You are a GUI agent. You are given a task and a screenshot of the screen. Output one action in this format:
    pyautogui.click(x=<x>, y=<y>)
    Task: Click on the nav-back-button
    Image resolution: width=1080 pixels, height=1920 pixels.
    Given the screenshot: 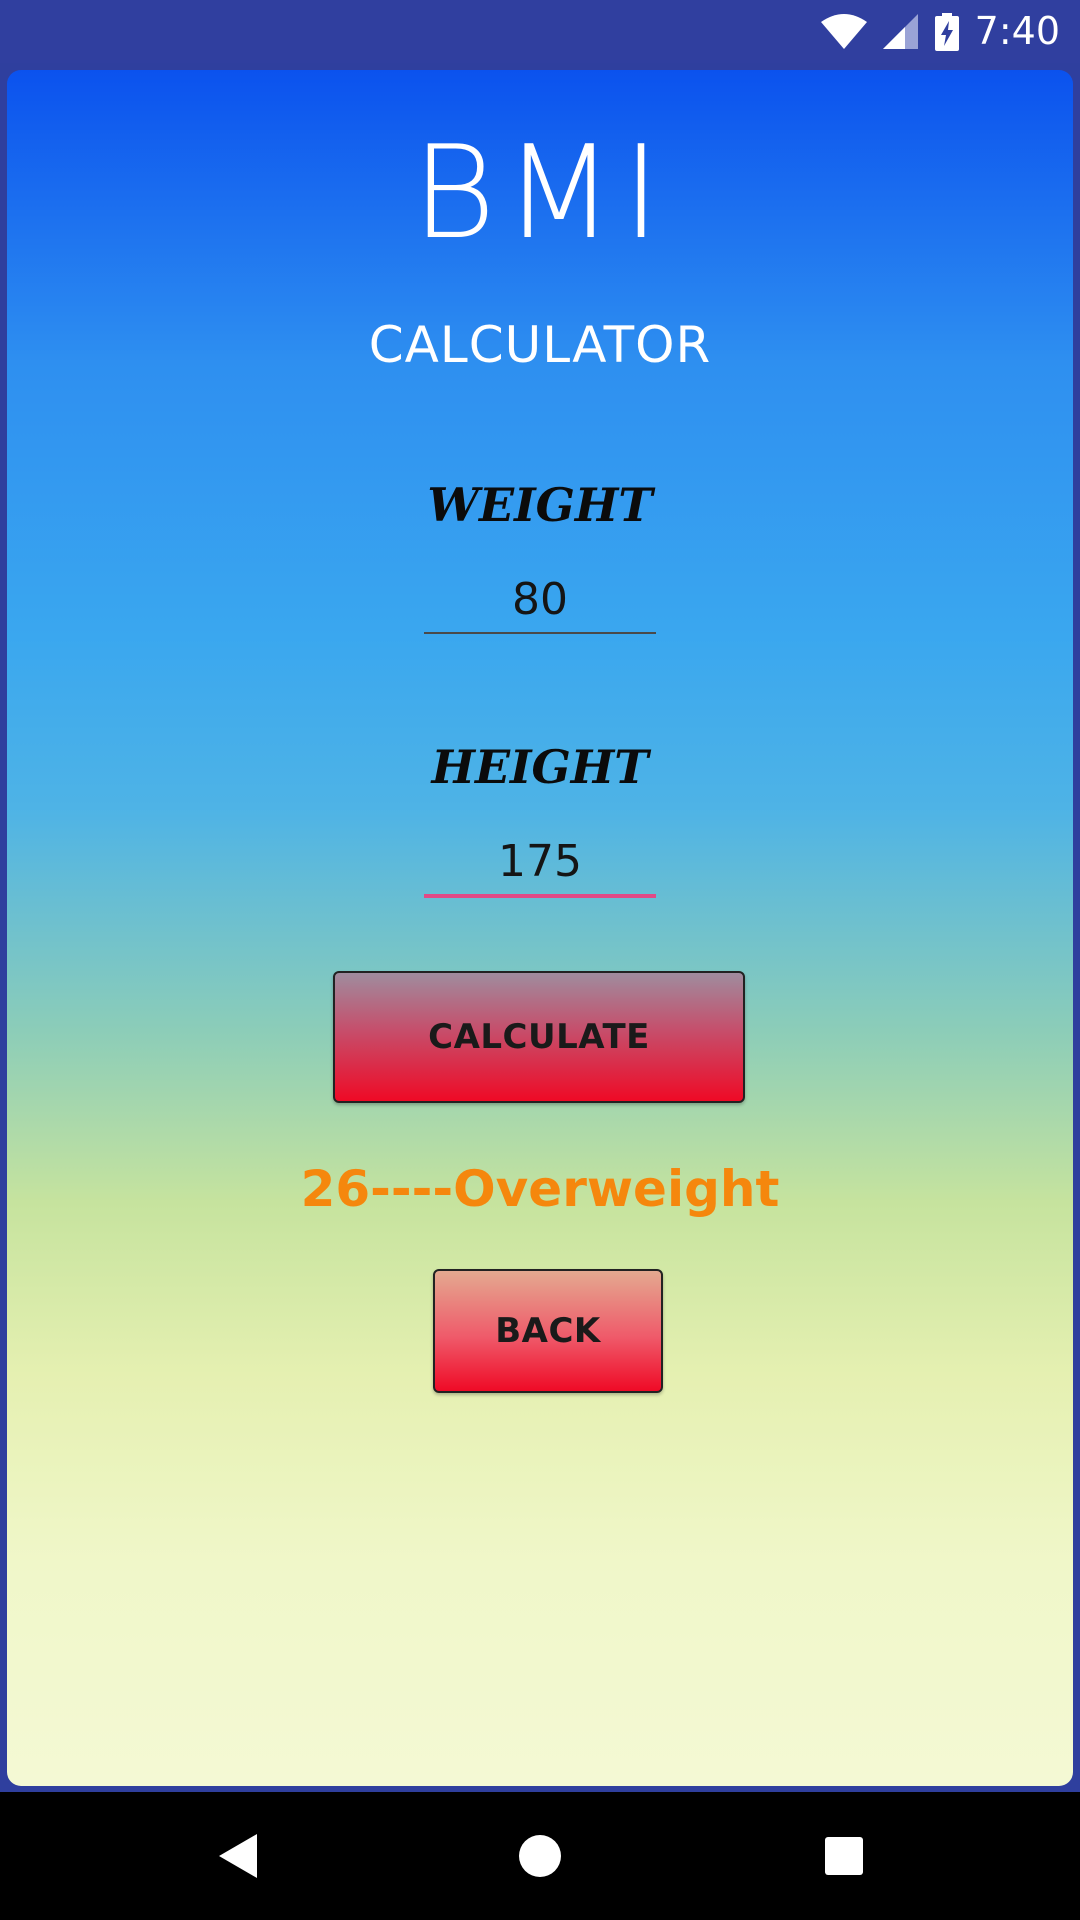 What is the action you would take?
    pyautogui.click(x=237, y=1858)
    